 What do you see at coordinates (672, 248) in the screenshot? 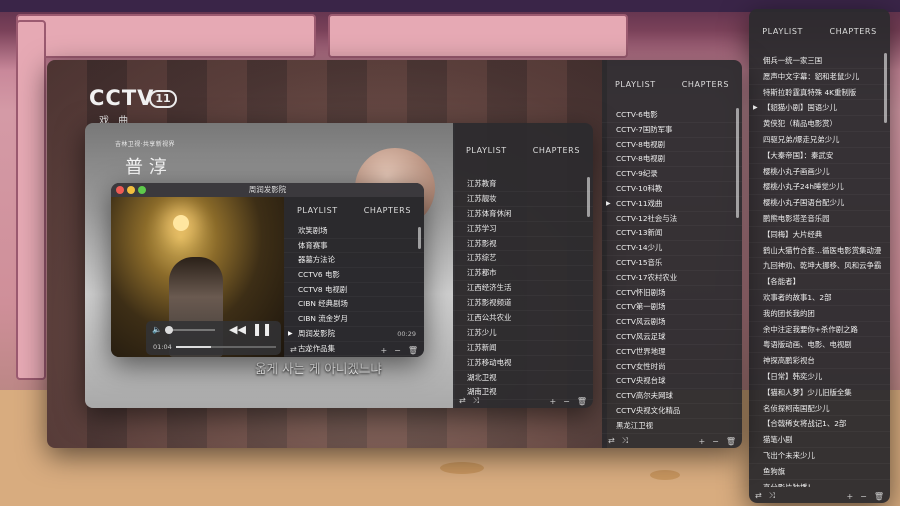
I see `playlist-item: CCTV-14少儿` at bounding box center [672, 248].